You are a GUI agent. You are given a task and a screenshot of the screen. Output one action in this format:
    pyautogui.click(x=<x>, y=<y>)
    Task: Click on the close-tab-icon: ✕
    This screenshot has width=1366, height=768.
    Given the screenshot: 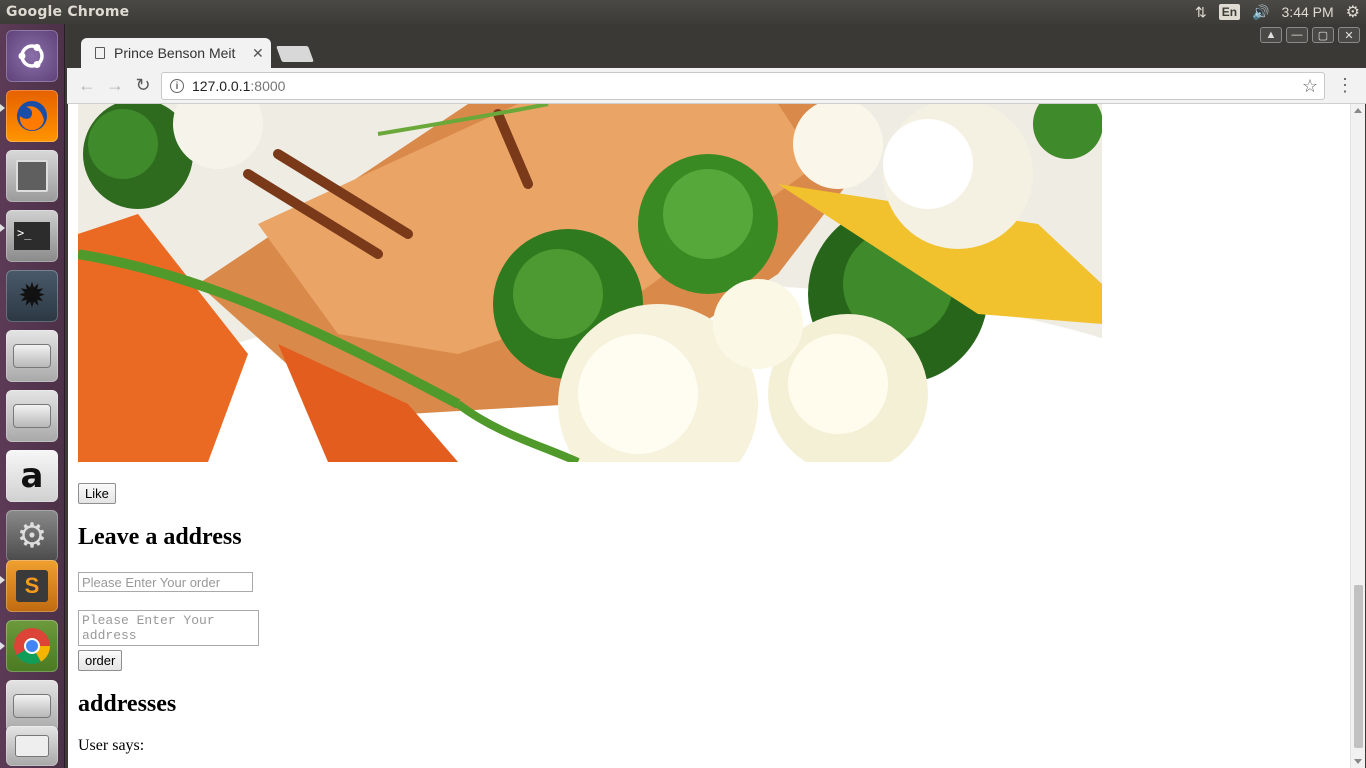 What is the action you would take?
    pyautogui.click(x=258, y=53)
    